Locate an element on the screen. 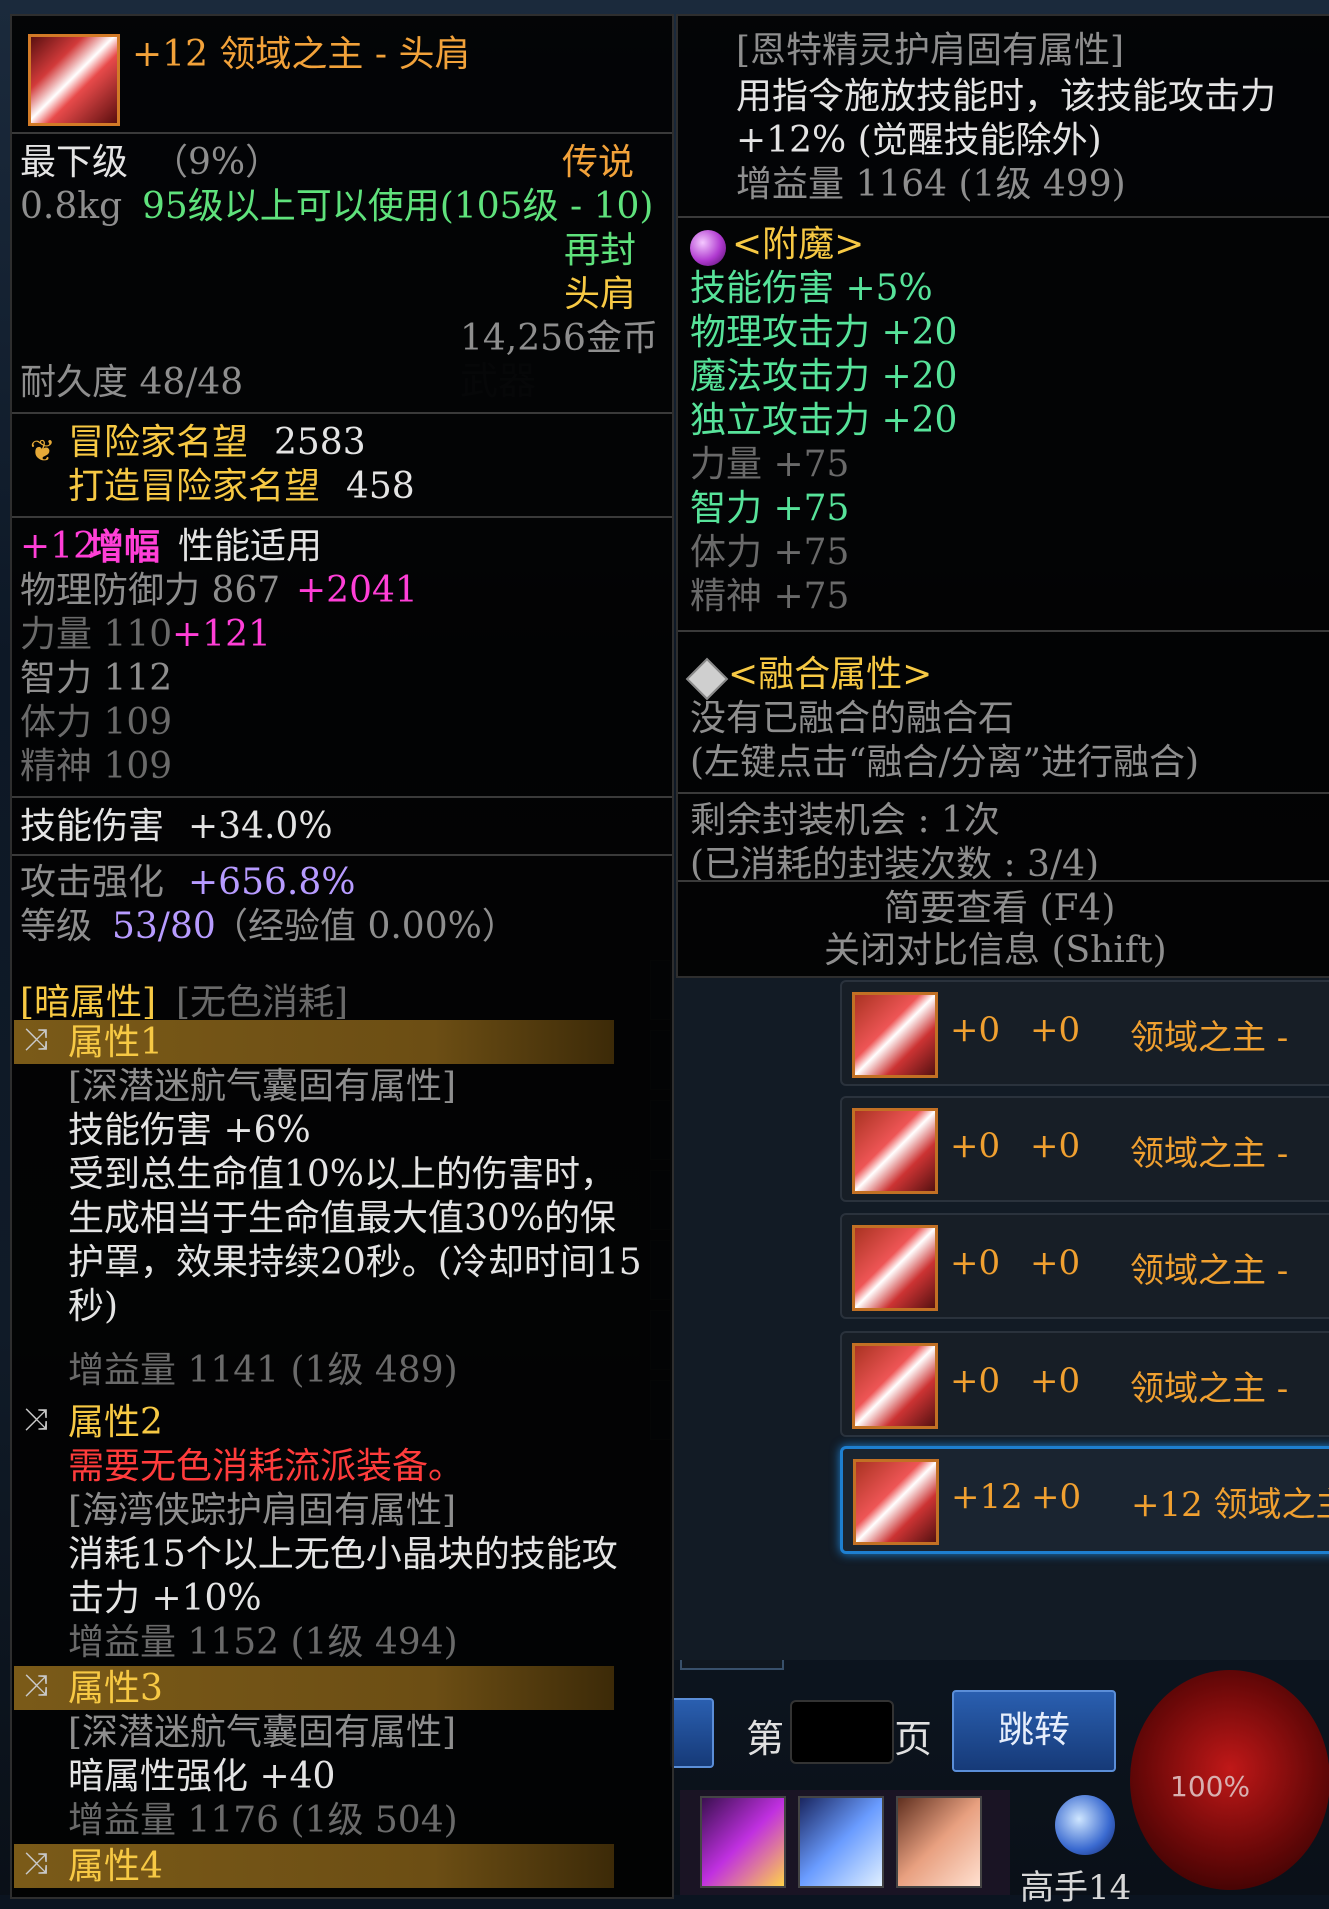  attr-name: 属性4 is located at coordinates (115, 1866).